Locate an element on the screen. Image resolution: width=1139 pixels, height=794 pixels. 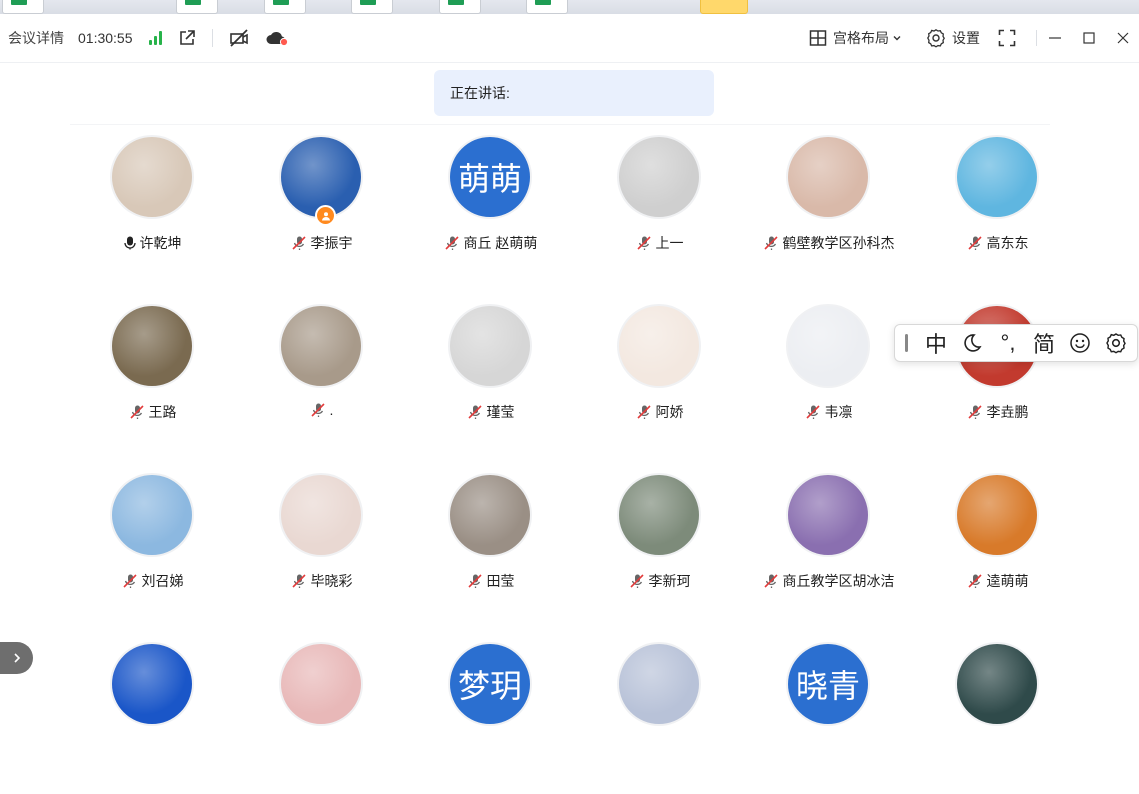
meeting-details-link: 会议详情 is located at coordinates (36, 38).